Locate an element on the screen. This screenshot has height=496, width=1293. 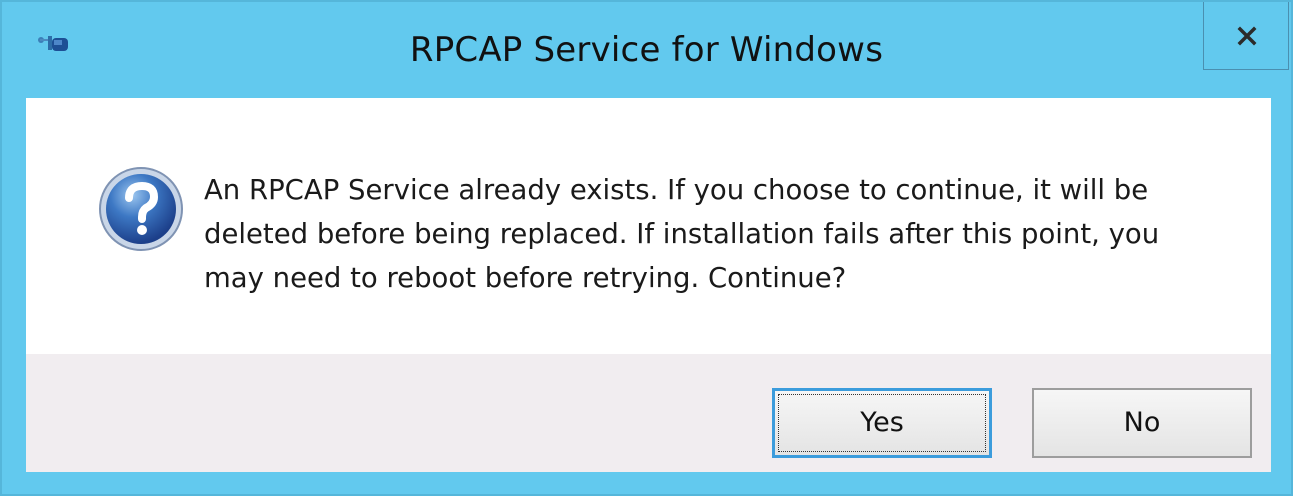
yes-button: Yes is located at coordinates (882, 423).